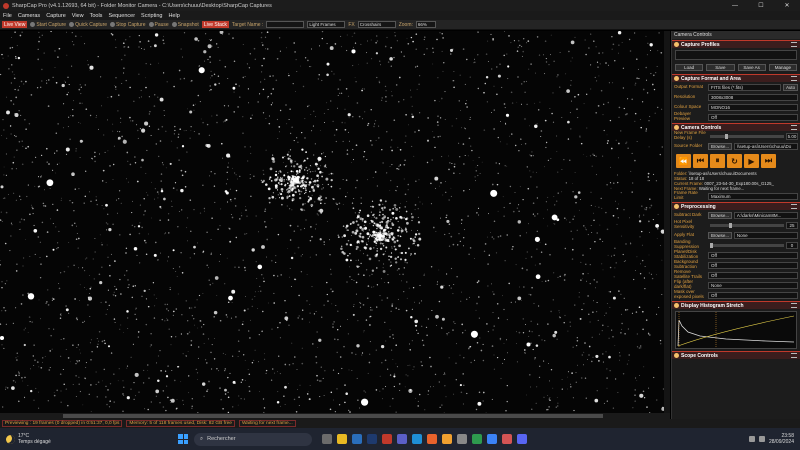 This screenshot has width=800, height=450. I want to click on menu-tools: Tools, so click(96, 16).